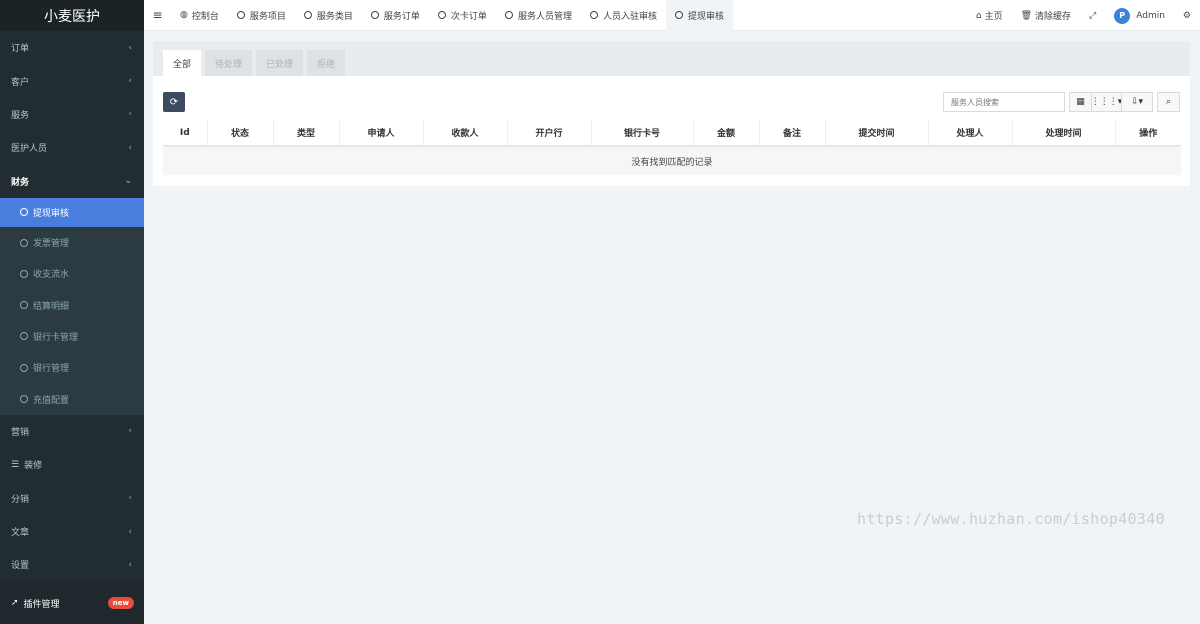  I want to click on column-header: 金额, so click(725, 133).